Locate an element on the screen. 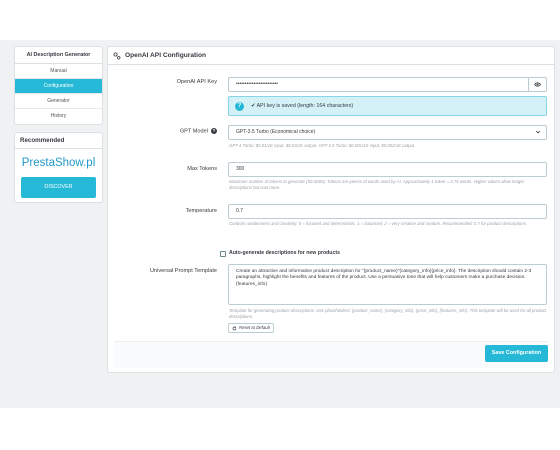 The image size is (560, 450). temperature-label: Temperature is located at coordinates (201, 211).